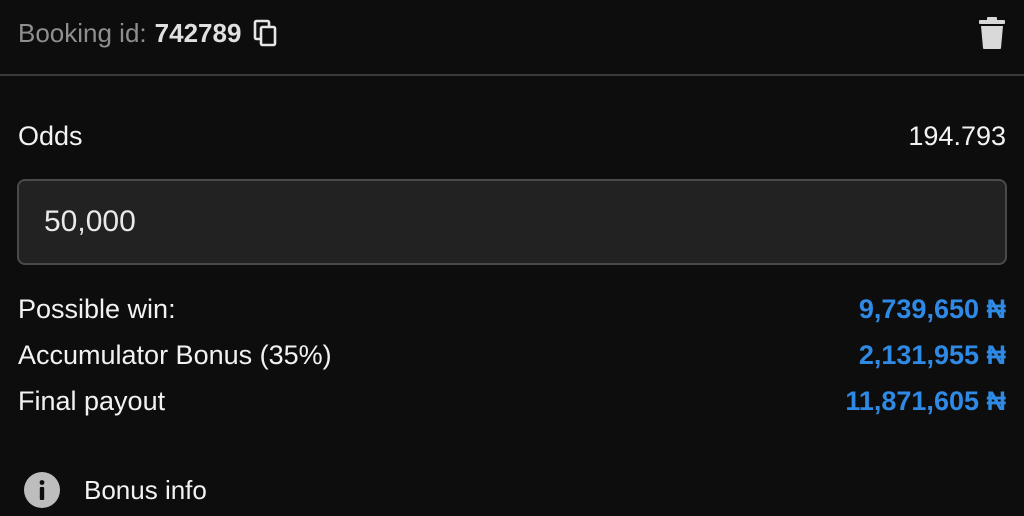  Describe the element at coordinates (925, 400) in the screenshot. I see `final-payout-value: 11,871,605 ₦` at that location.